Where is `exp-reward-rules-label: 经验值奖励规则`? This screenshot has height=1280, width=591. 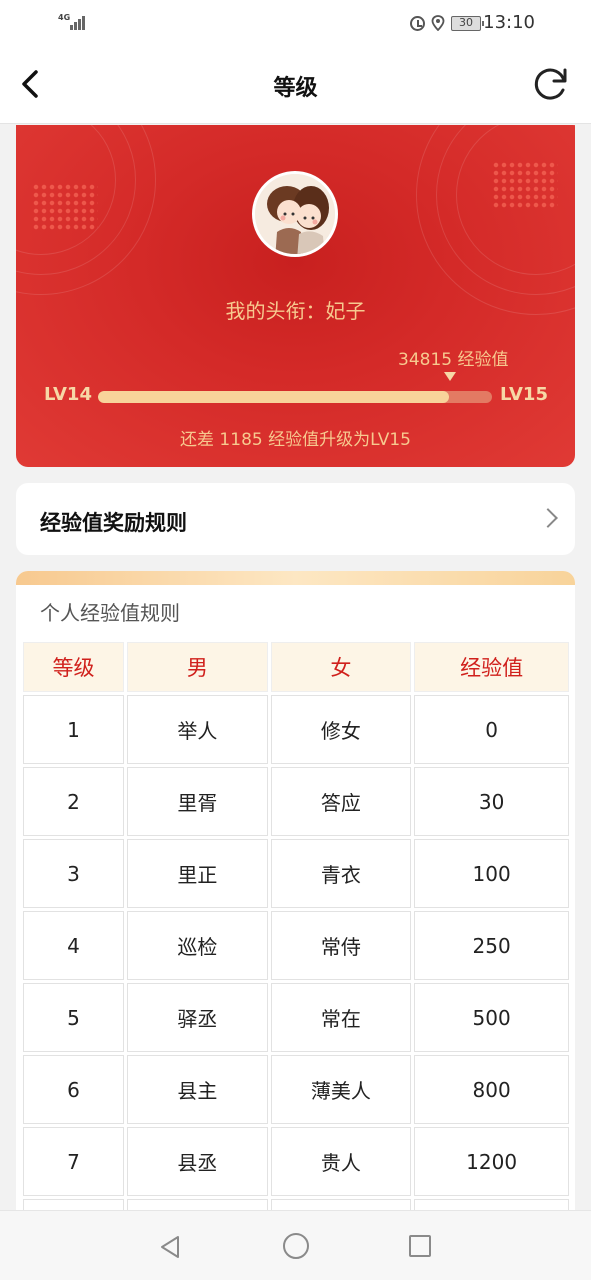 exp-reward-rules-label: 经验值奖励规则 is located at coordinates (113, 523).